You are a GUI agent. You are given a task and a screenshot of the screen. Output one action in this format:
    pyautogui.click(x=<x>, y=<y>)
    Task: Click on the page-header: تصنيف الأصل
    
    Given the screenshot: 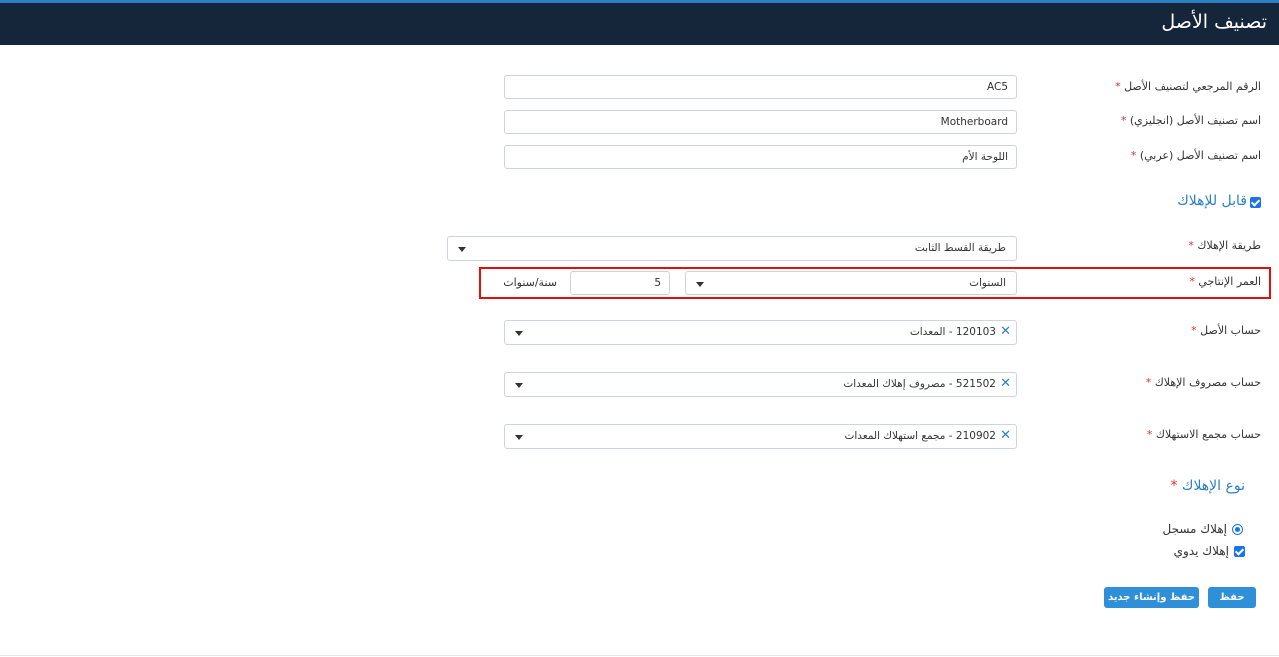 What is the action you would take?
    pyautogui.click(x=639, y=24)
    